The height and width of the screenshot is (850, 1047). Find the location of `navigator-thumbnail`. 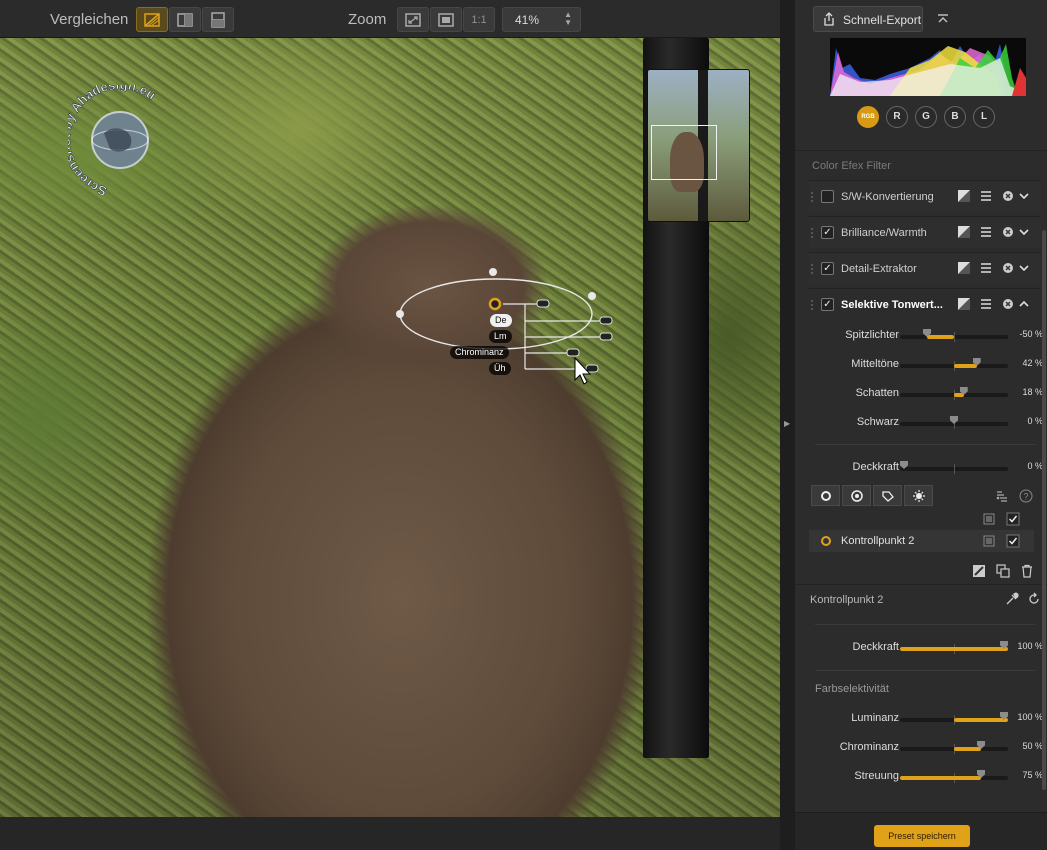

navigator-thumbnail is located at coordinates (698, 145).